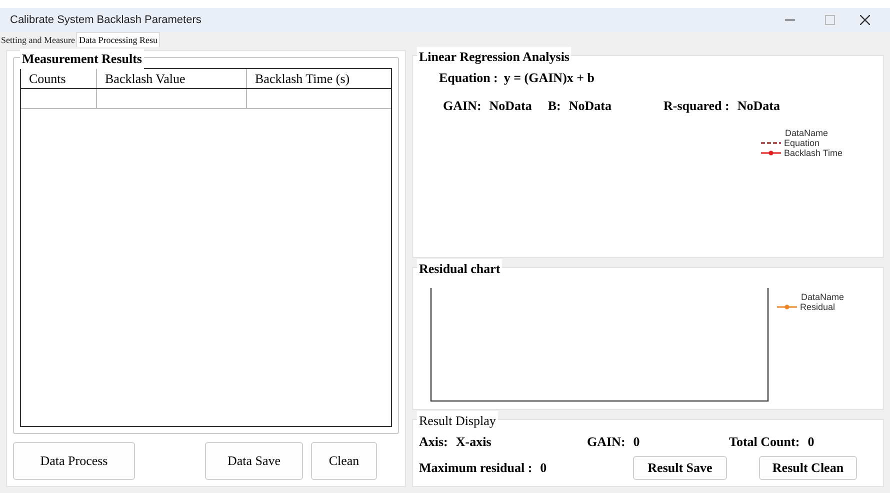  I want to click on tab: Data Processing Resu, so click(118, 39).